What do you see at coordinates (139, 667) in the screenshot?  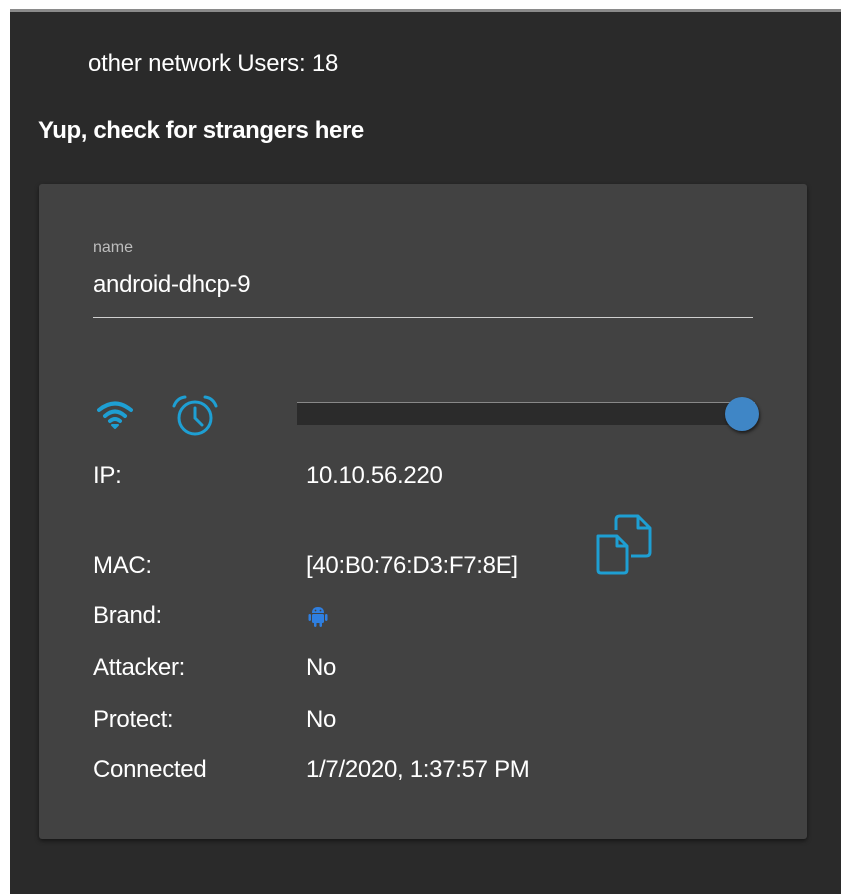 I see `attacker-label: Attacker:` at bounding box center [139, 667].